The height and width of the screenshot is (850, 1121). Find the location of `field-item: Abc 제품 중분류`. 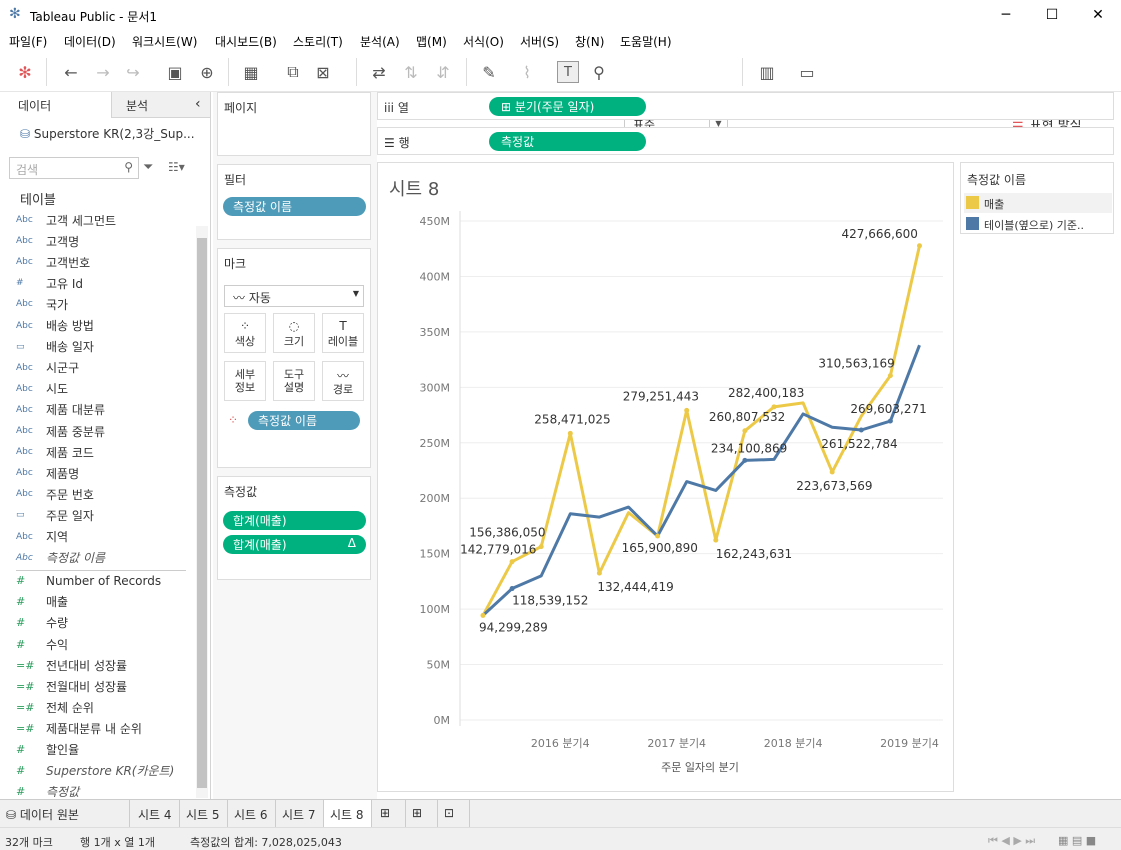

field-item: Abc 제품 중분류 is located at coordinates (60, 431).